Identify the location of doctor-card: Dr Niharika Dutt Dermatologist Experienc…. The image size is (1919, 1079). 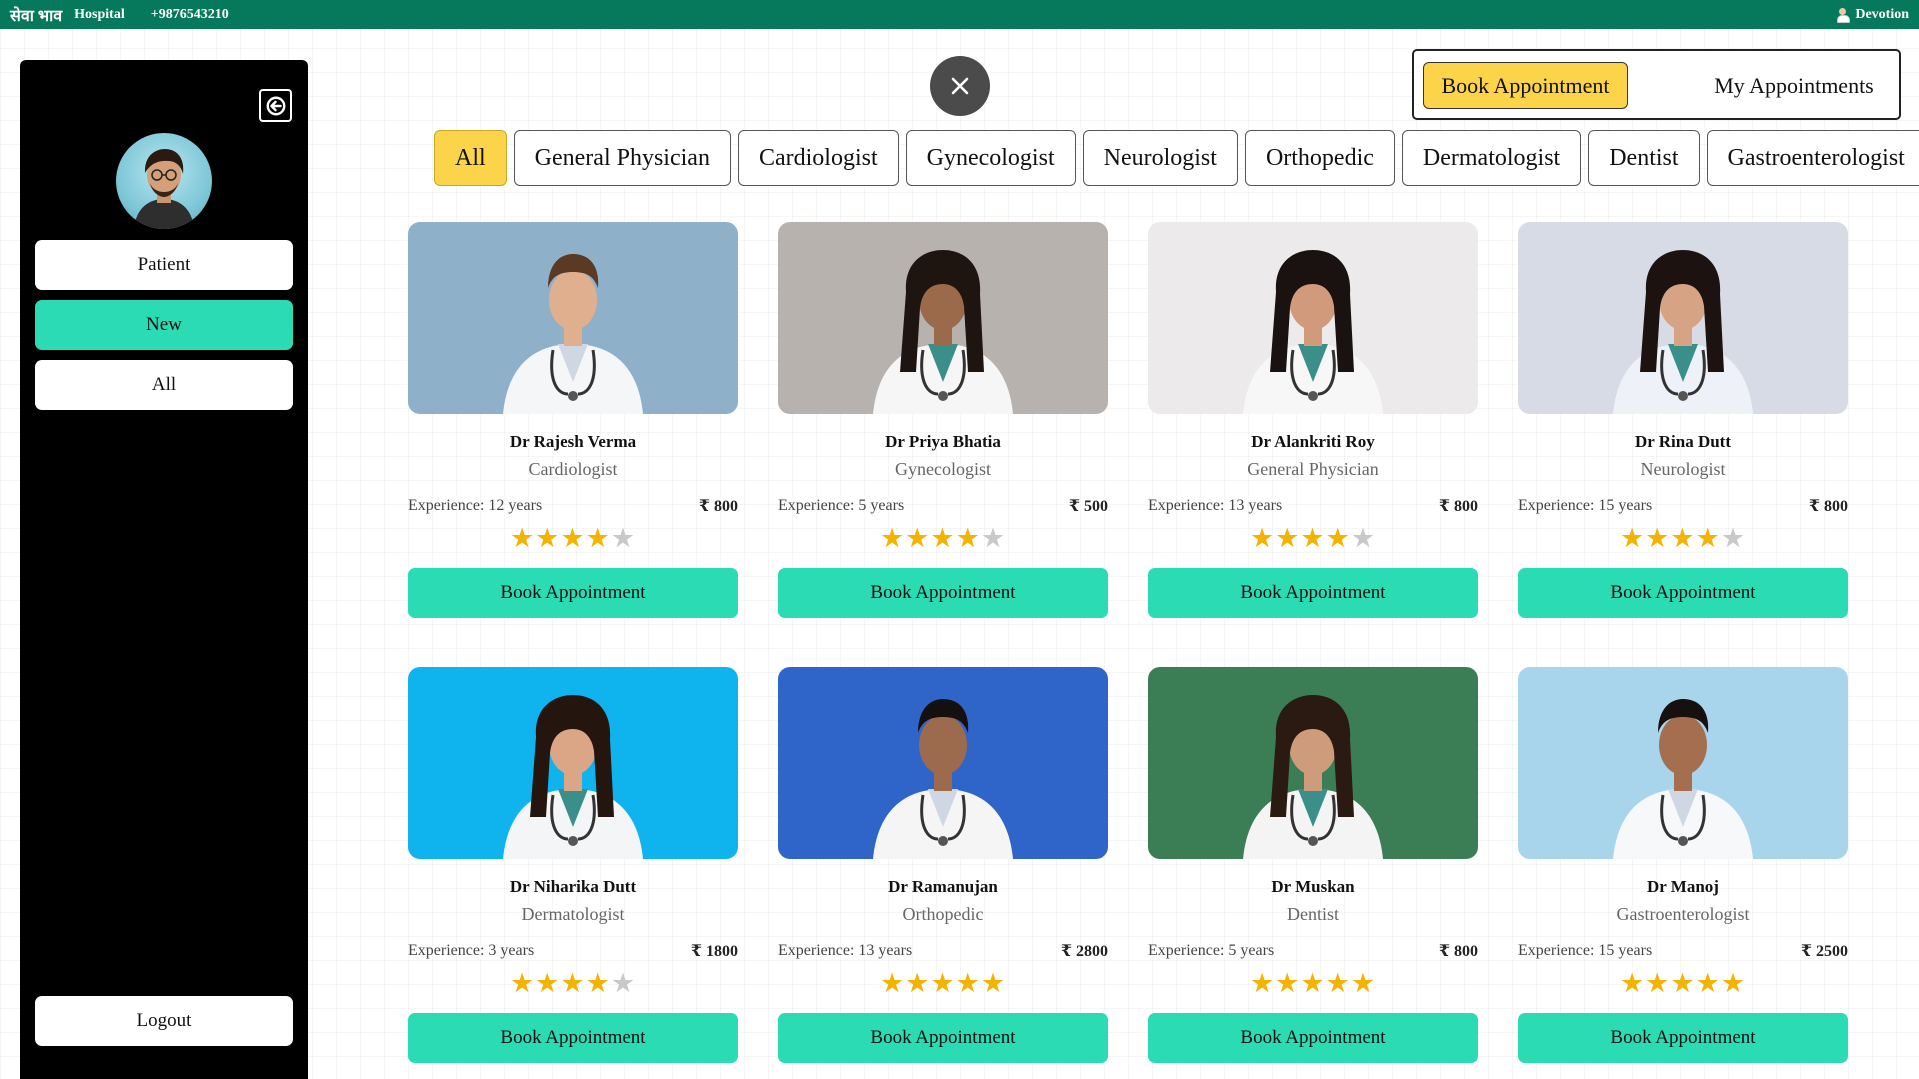
(573, 865).